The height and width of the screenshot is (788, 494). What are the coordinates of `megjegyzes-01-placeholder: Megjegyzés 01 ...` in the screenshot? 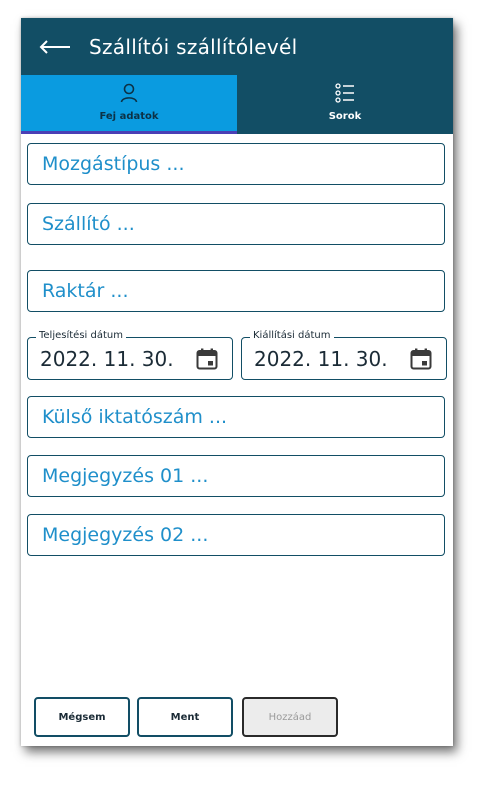 It's located at (125, 476).